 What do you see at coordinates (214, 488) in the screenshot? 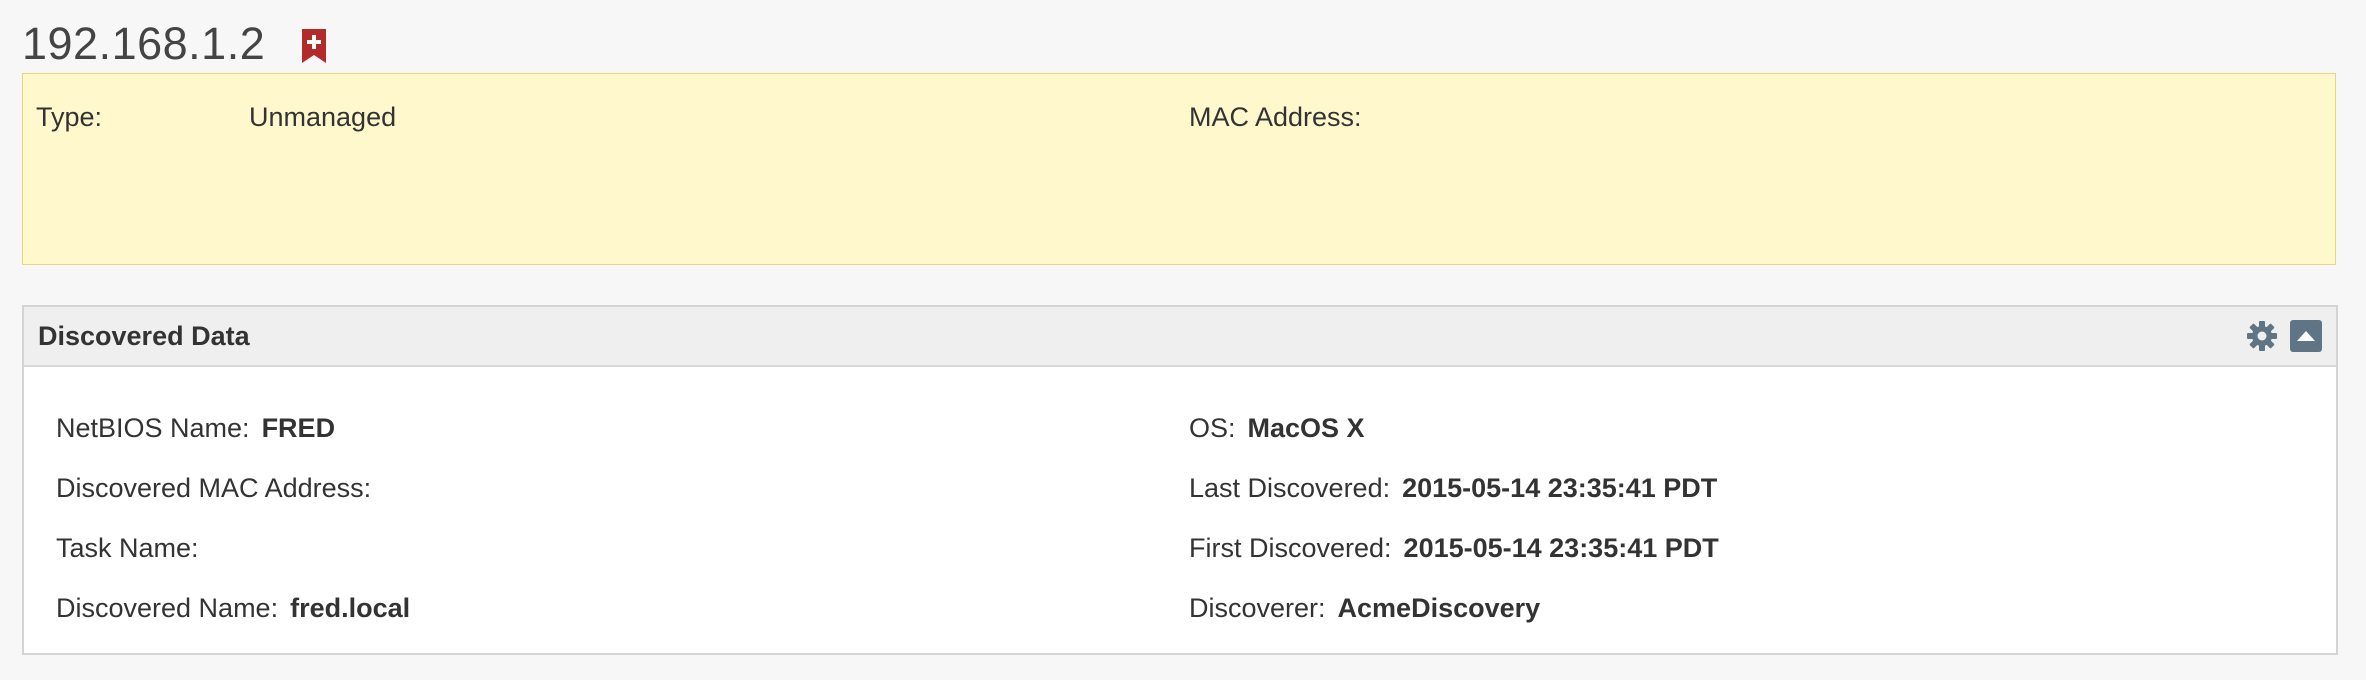
I see `discovered-mac-address-label: Discovered MAC Address:` at bounding box center [214, 488].